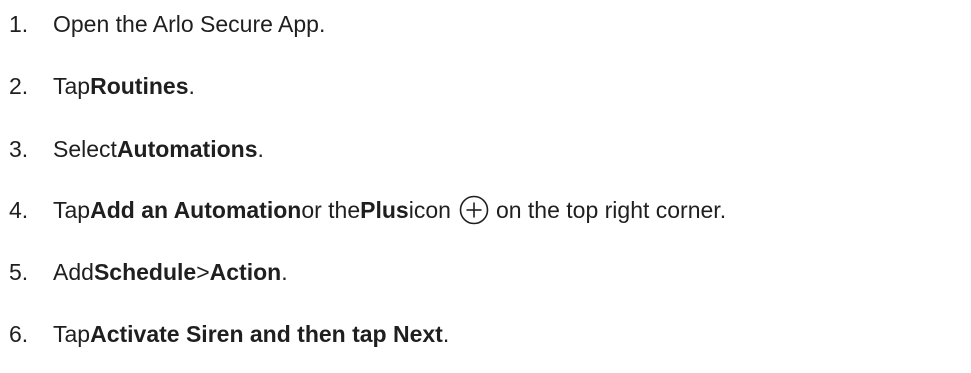 This screenshot has height=373, width=971. I want to click on step-text: Add, so click(73, 272).